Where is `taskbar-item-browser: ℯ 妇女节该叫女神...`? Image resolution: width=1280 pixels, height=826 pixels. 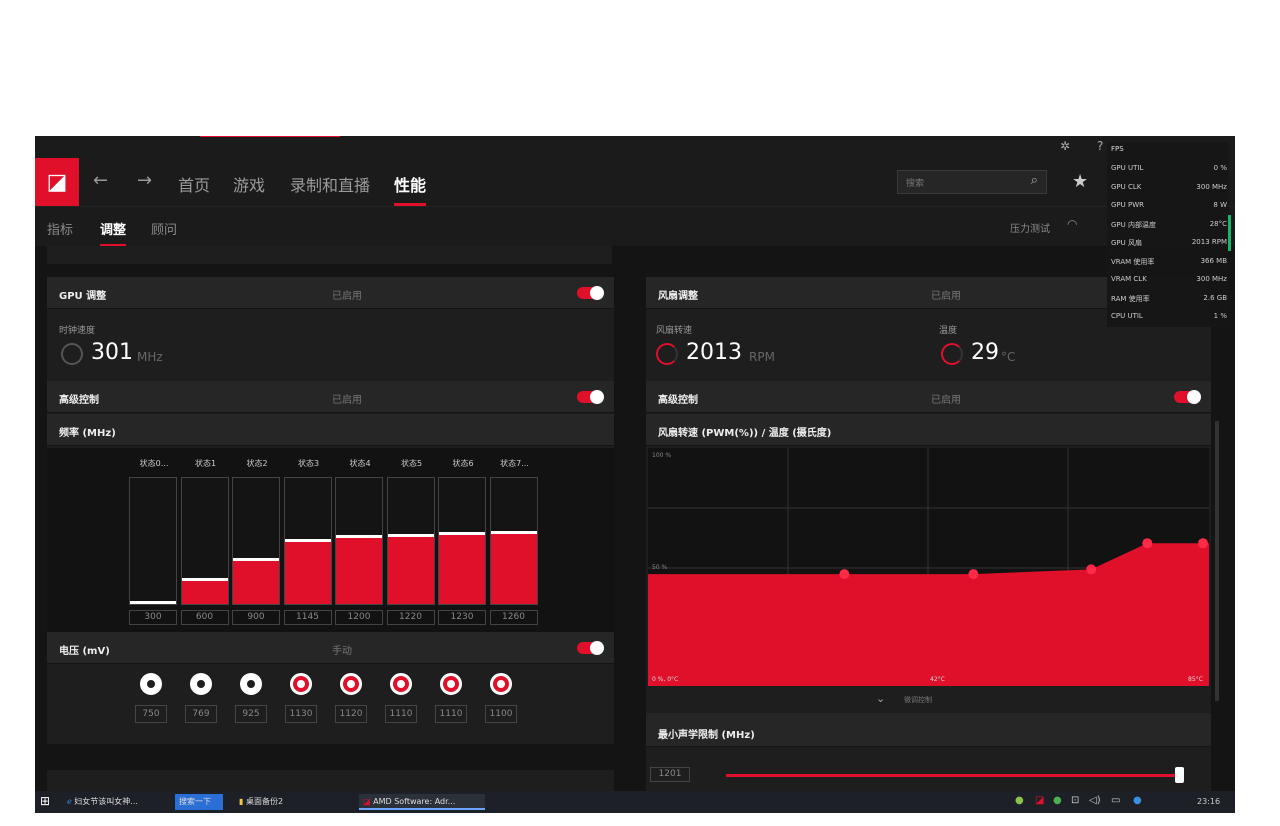 taskbar-item-browser: ℯ 妇女节该叫女神... is located at coordinates (118, 802).